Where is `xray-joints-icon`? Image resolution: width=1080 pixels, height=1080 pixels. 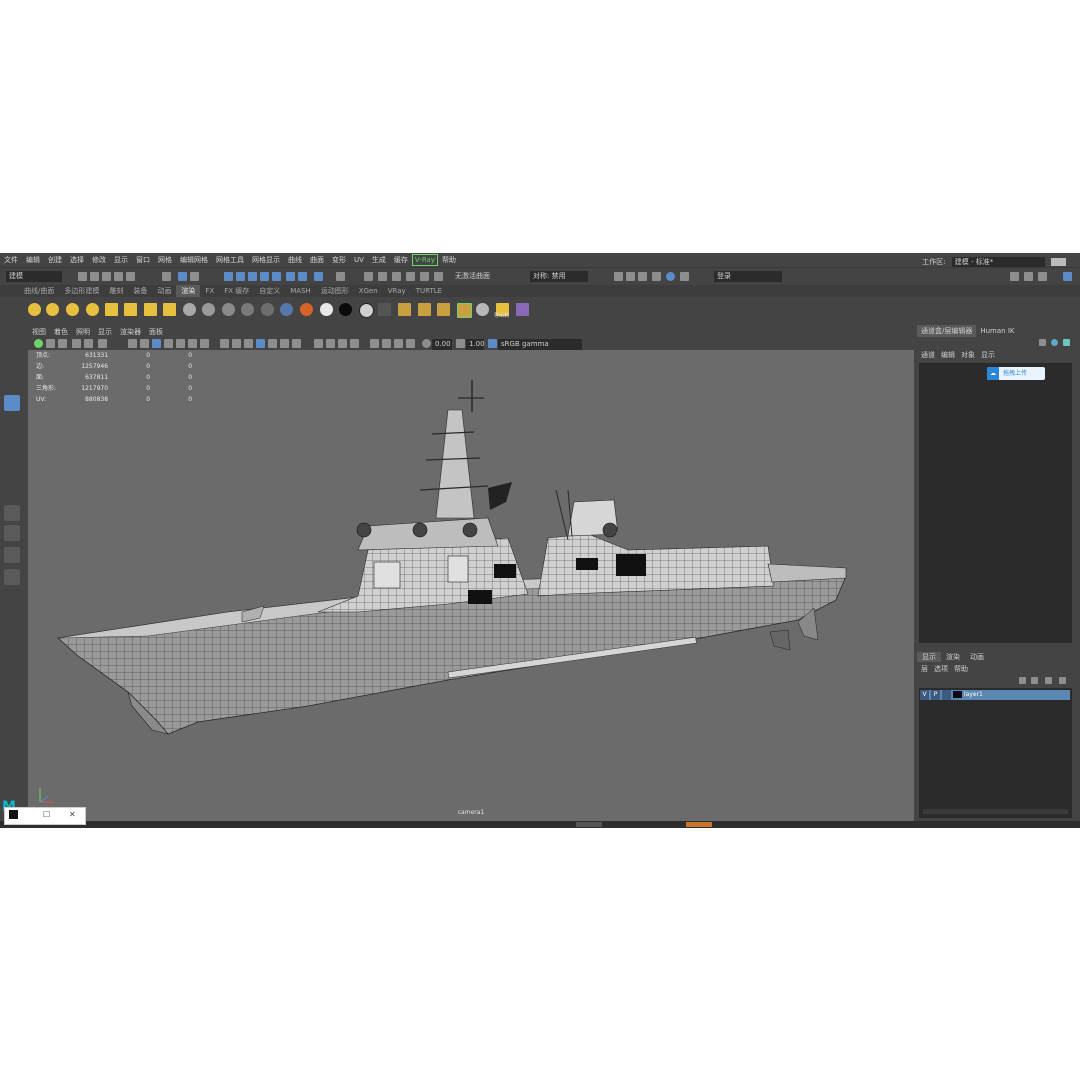 xray-joints-icon is located at coordinates (398, 343).